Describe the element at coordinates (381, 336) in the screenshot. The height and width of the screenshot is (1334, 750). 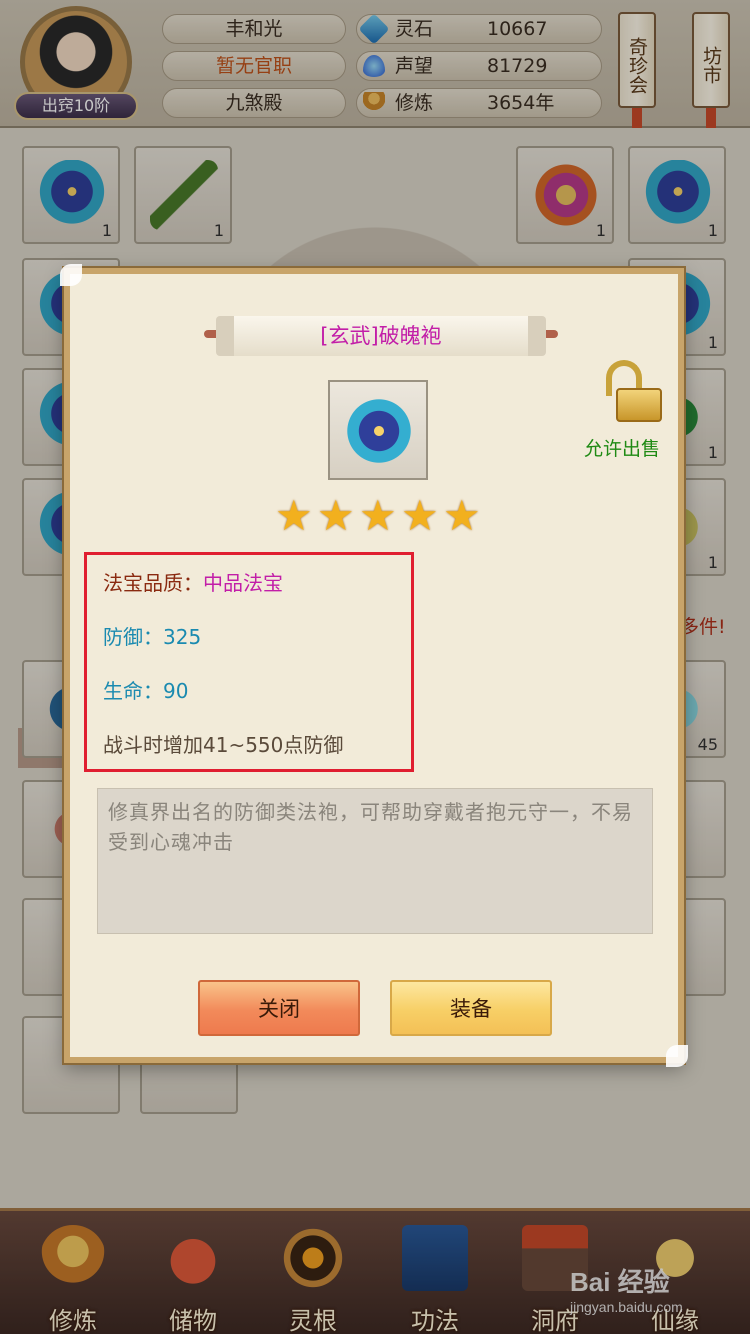
I see `item-name: [玄武]破魄袍` at that location.